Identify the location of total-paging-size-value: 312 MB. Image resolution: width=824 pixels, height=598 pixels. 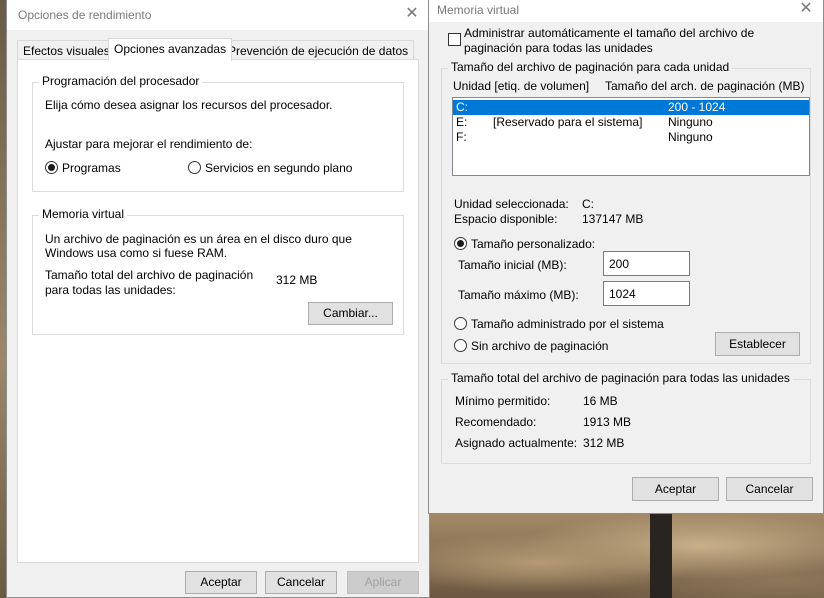
(297, 280).